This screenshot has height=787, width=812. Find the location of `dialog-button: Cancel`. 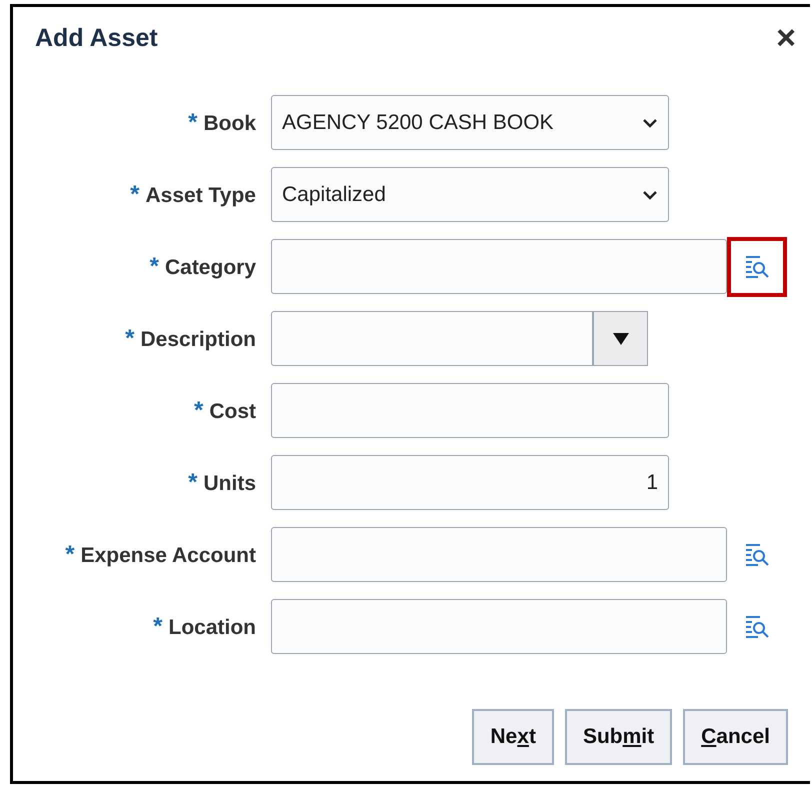

dialog-button: Cancel is located at coordinates (735, 737).